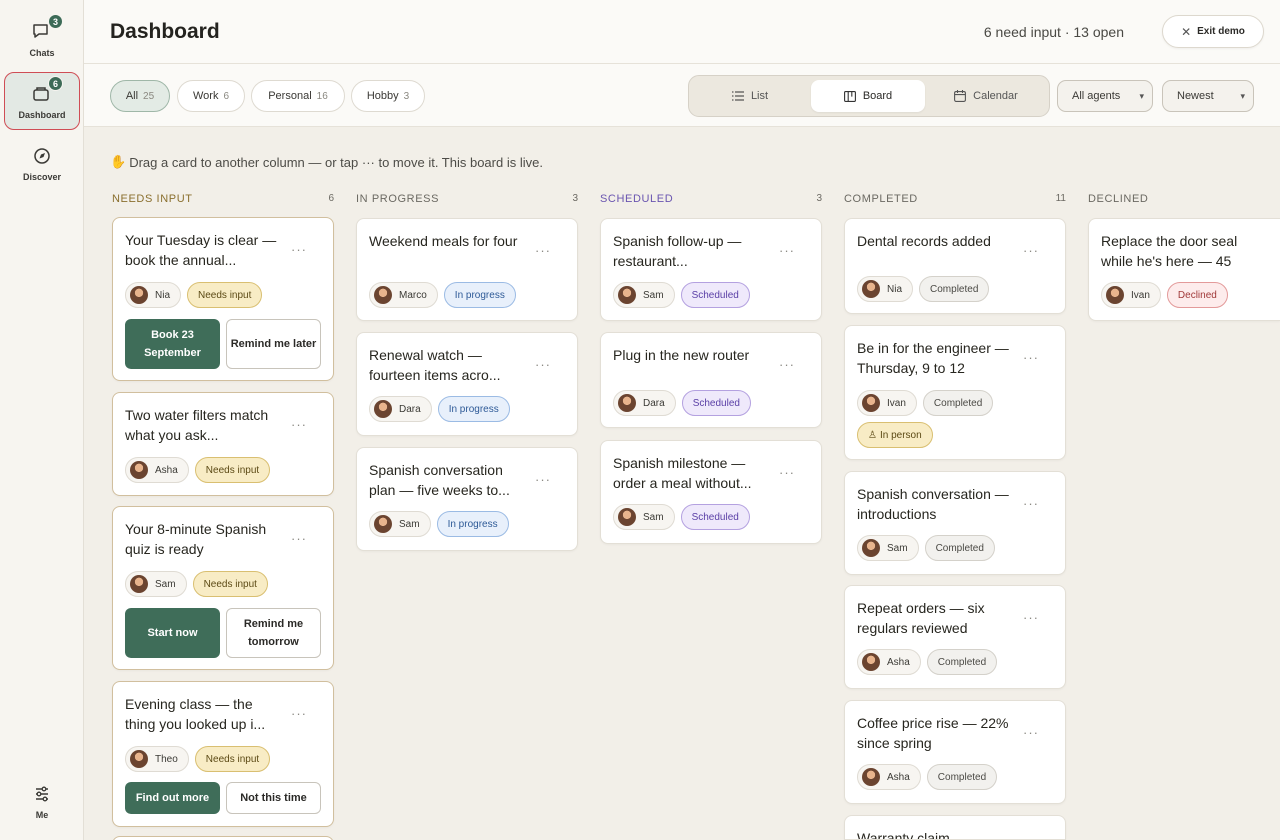  I want to click on chats-badge: 3, so click(55, 21).